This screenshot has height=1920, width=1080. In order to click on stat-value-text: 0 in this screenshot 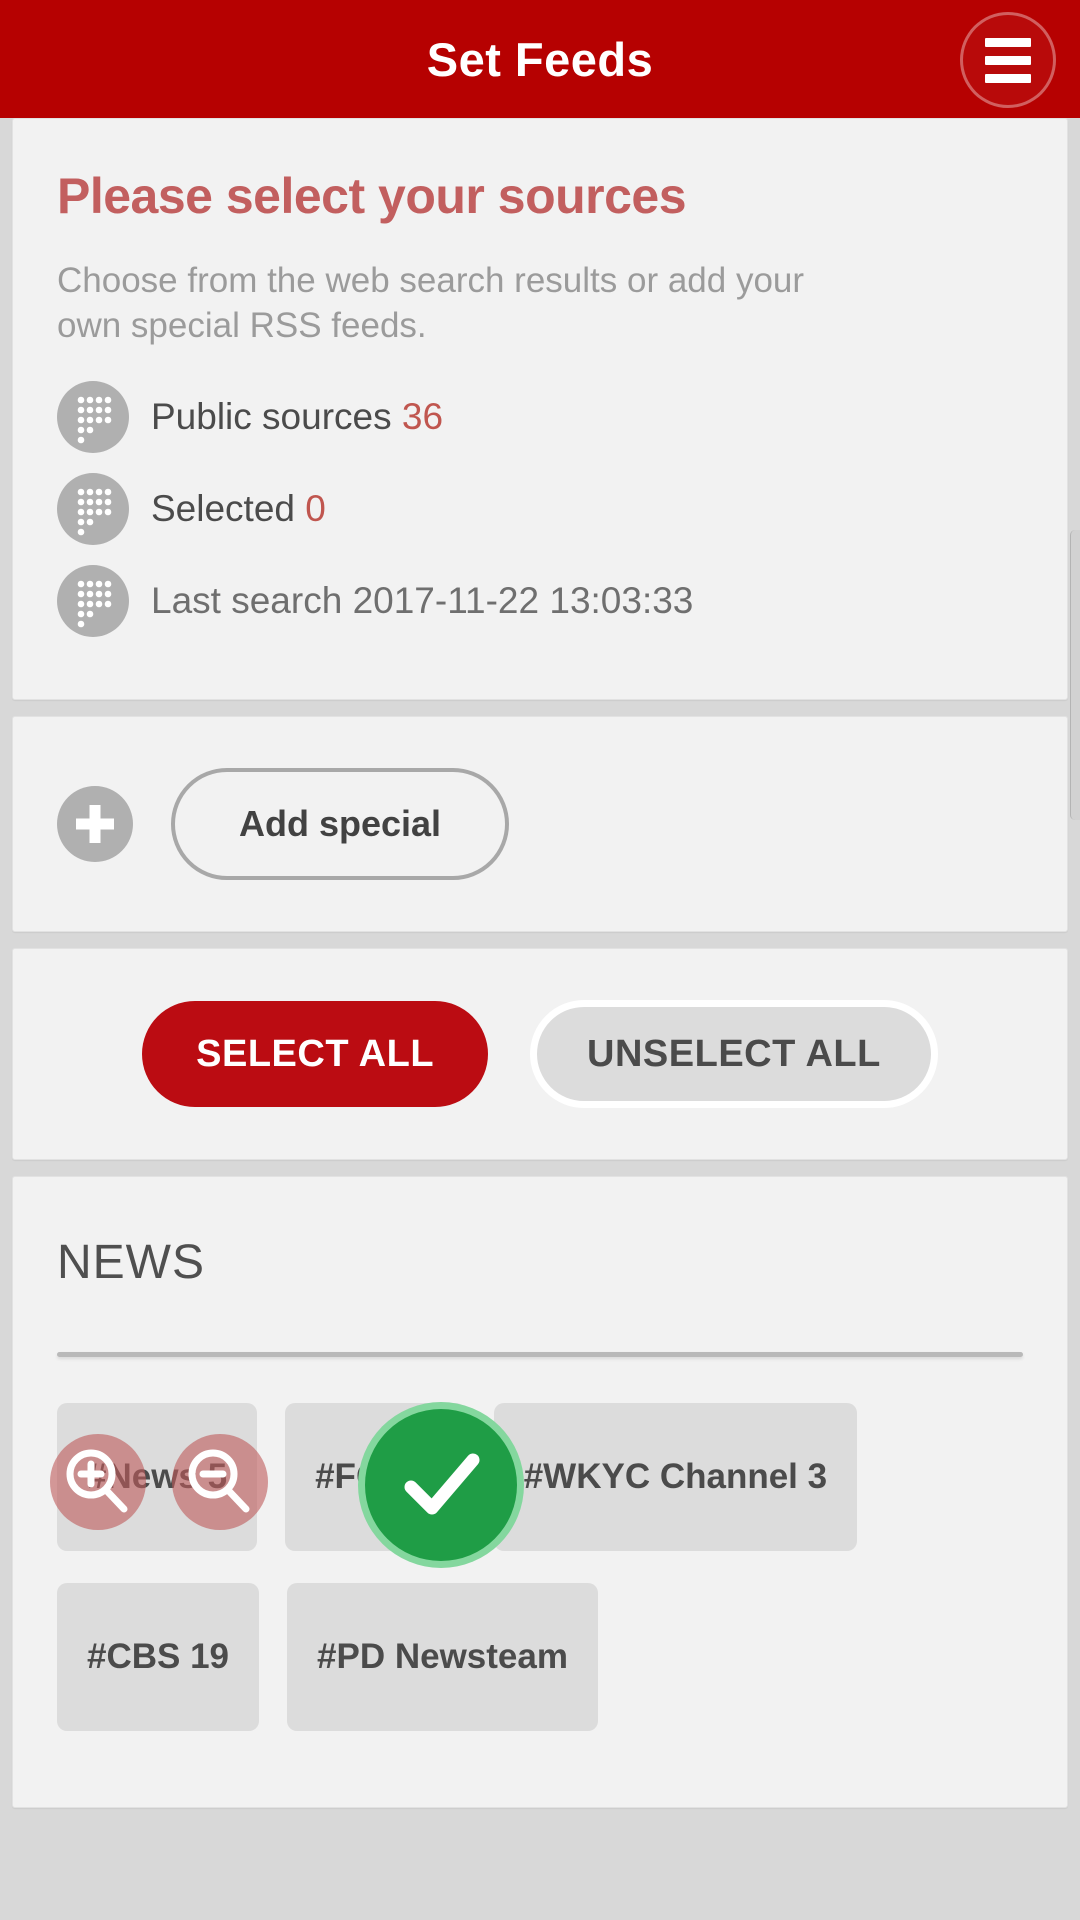, I will do `click(315, 508)`.